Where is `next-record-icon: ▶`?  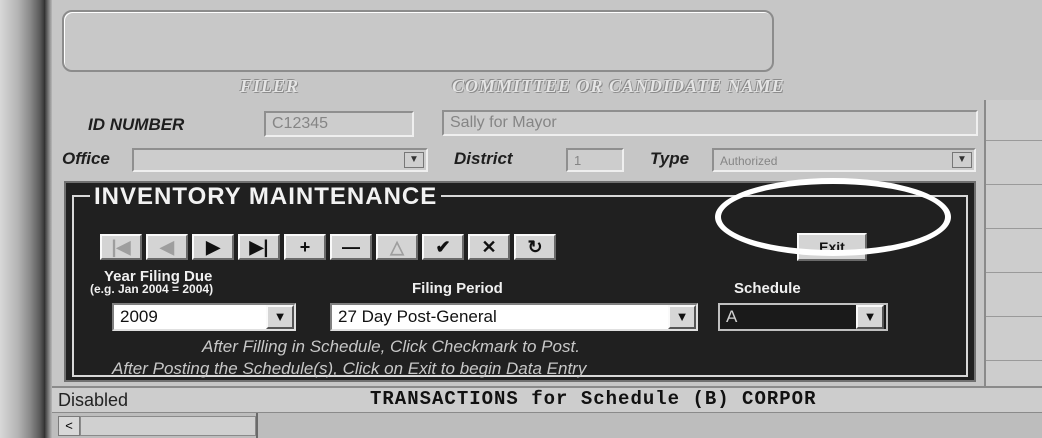 next-record-icon: ▶ is located at coordinates (213, 247).